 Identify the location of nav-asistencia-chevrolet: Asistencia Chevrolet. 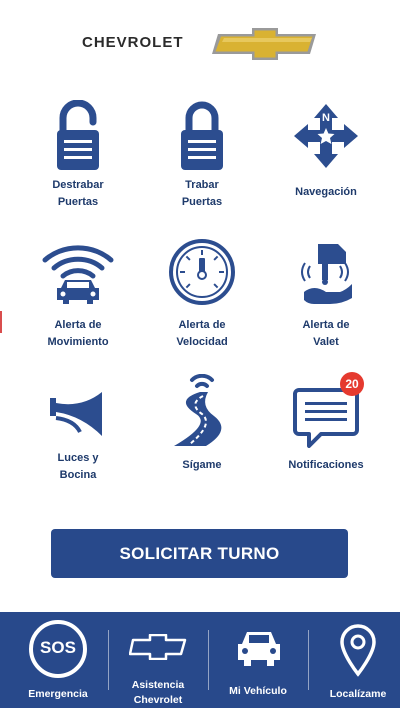
(158, 660).